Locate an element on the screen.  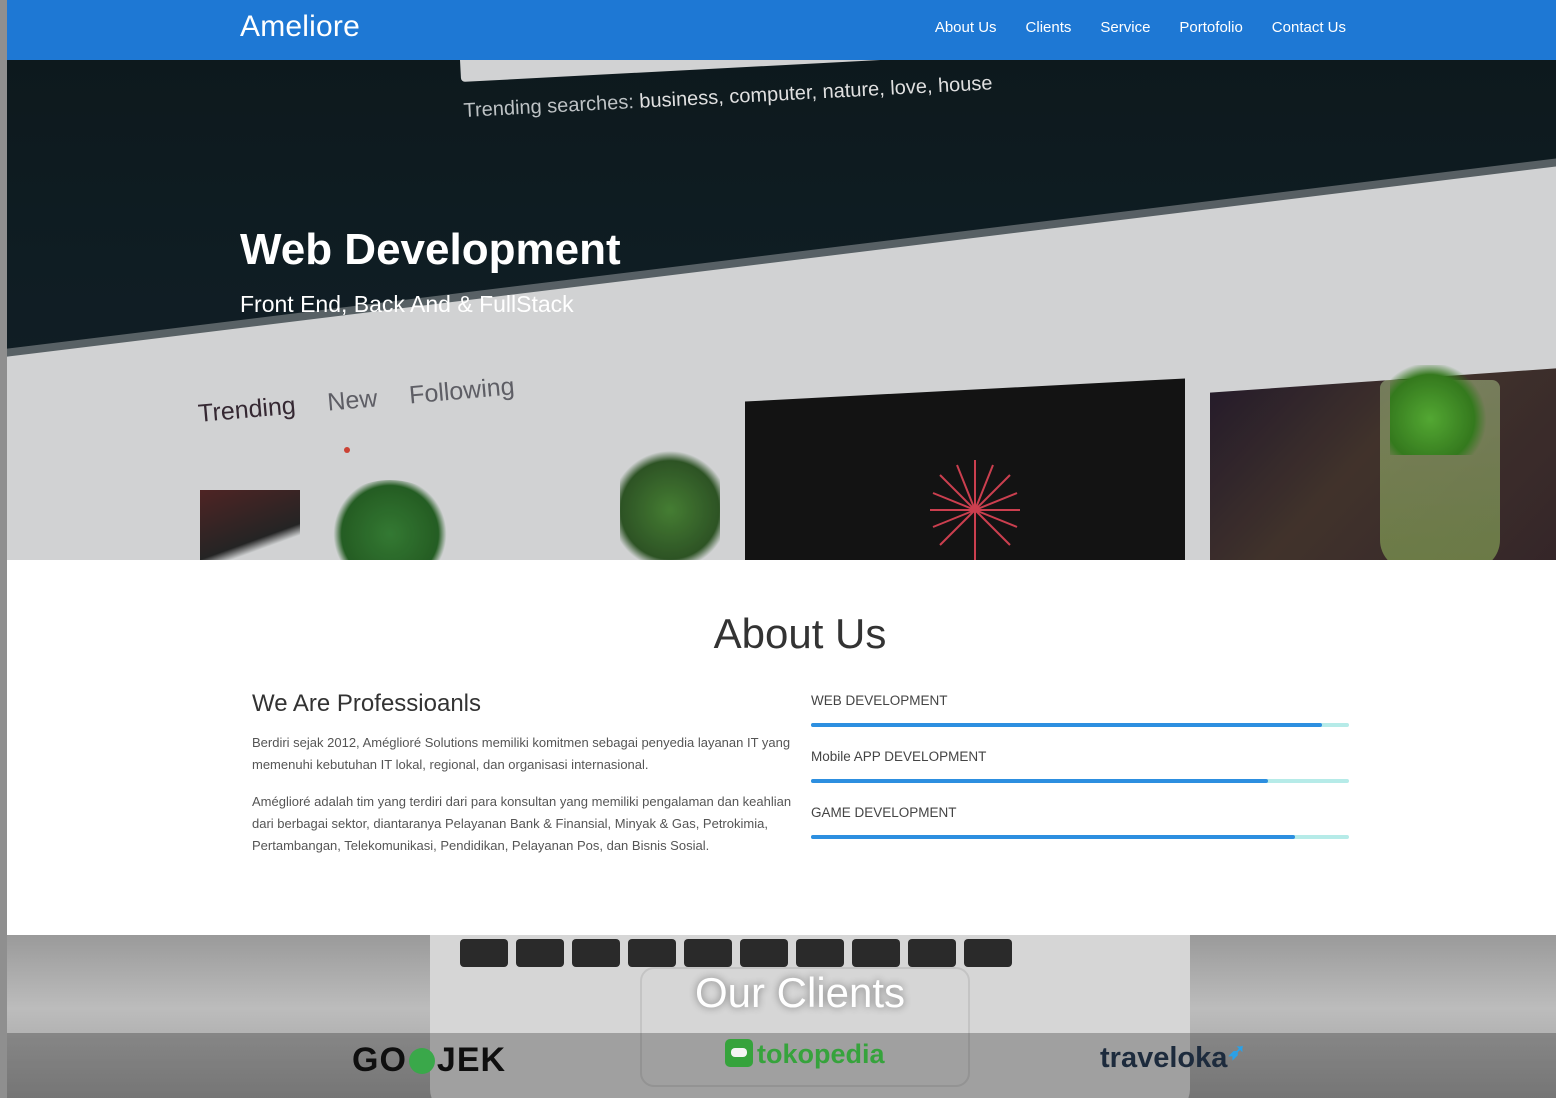
client-logo-traveloka: traveloka➶ is located at coordinates (1173, 1057).